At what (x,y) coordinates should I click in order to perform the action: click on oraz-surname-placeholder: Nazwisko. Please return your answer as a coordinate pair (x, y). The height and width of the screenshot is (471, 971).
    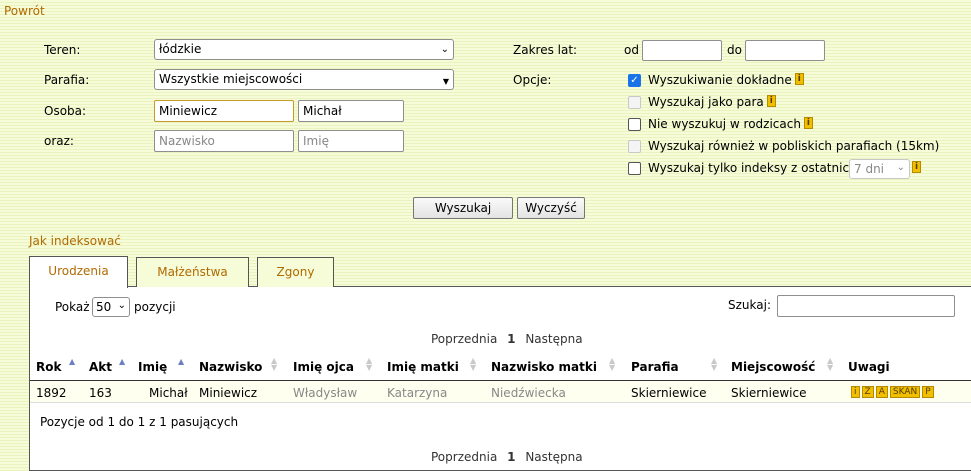
    Looking at the image, I should click on (187, 141).